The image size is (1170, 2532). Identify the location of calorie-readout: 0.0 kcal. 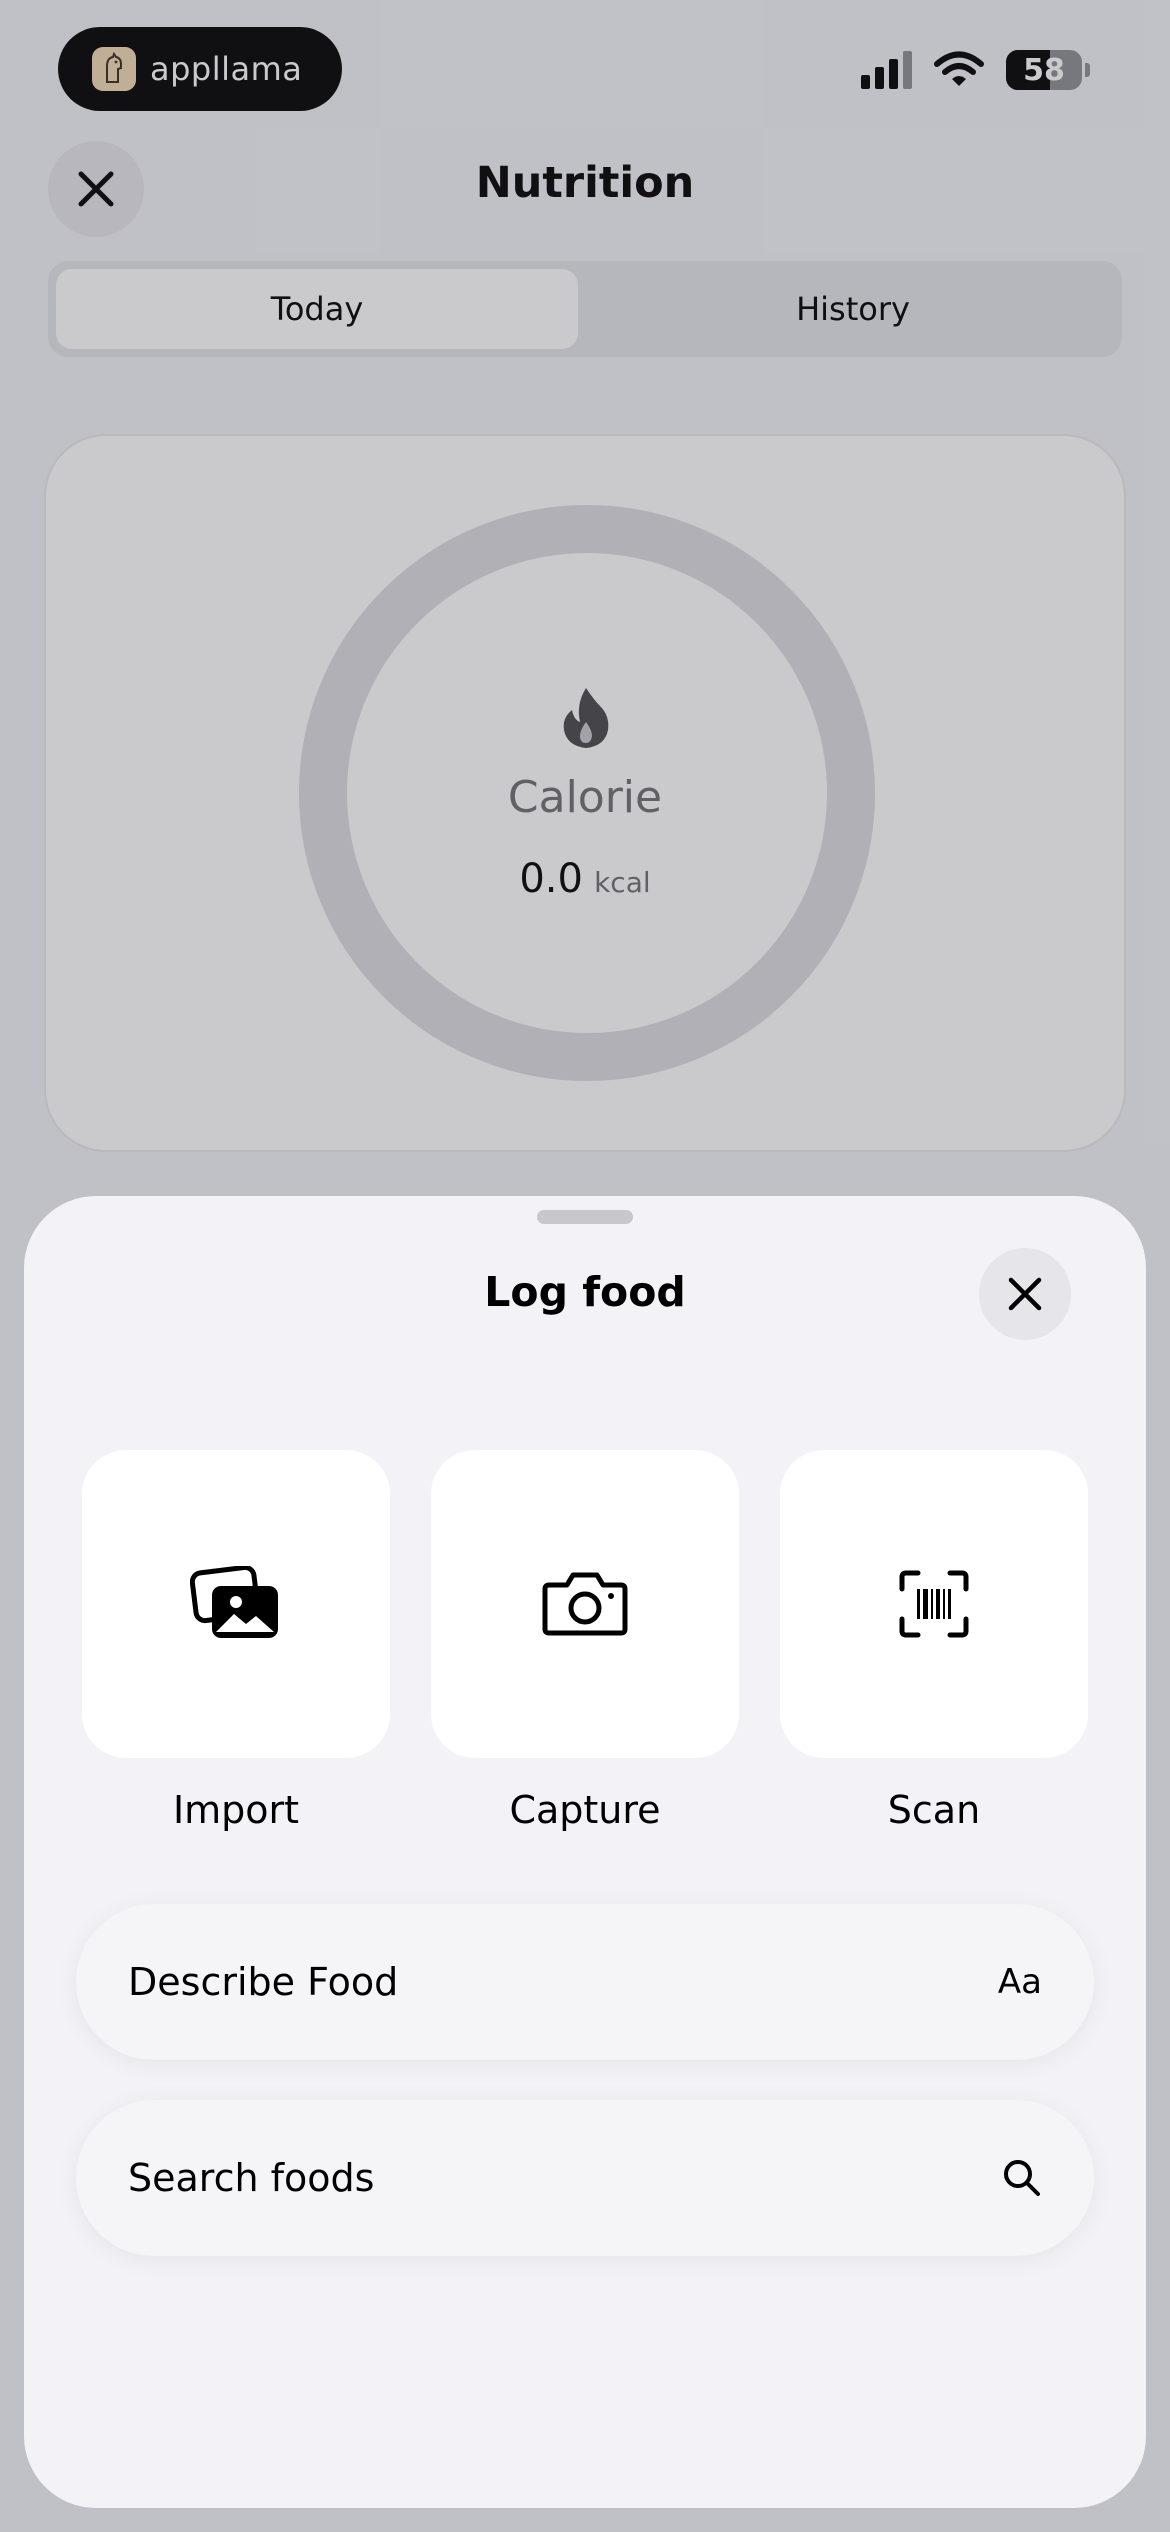
(585, 879).